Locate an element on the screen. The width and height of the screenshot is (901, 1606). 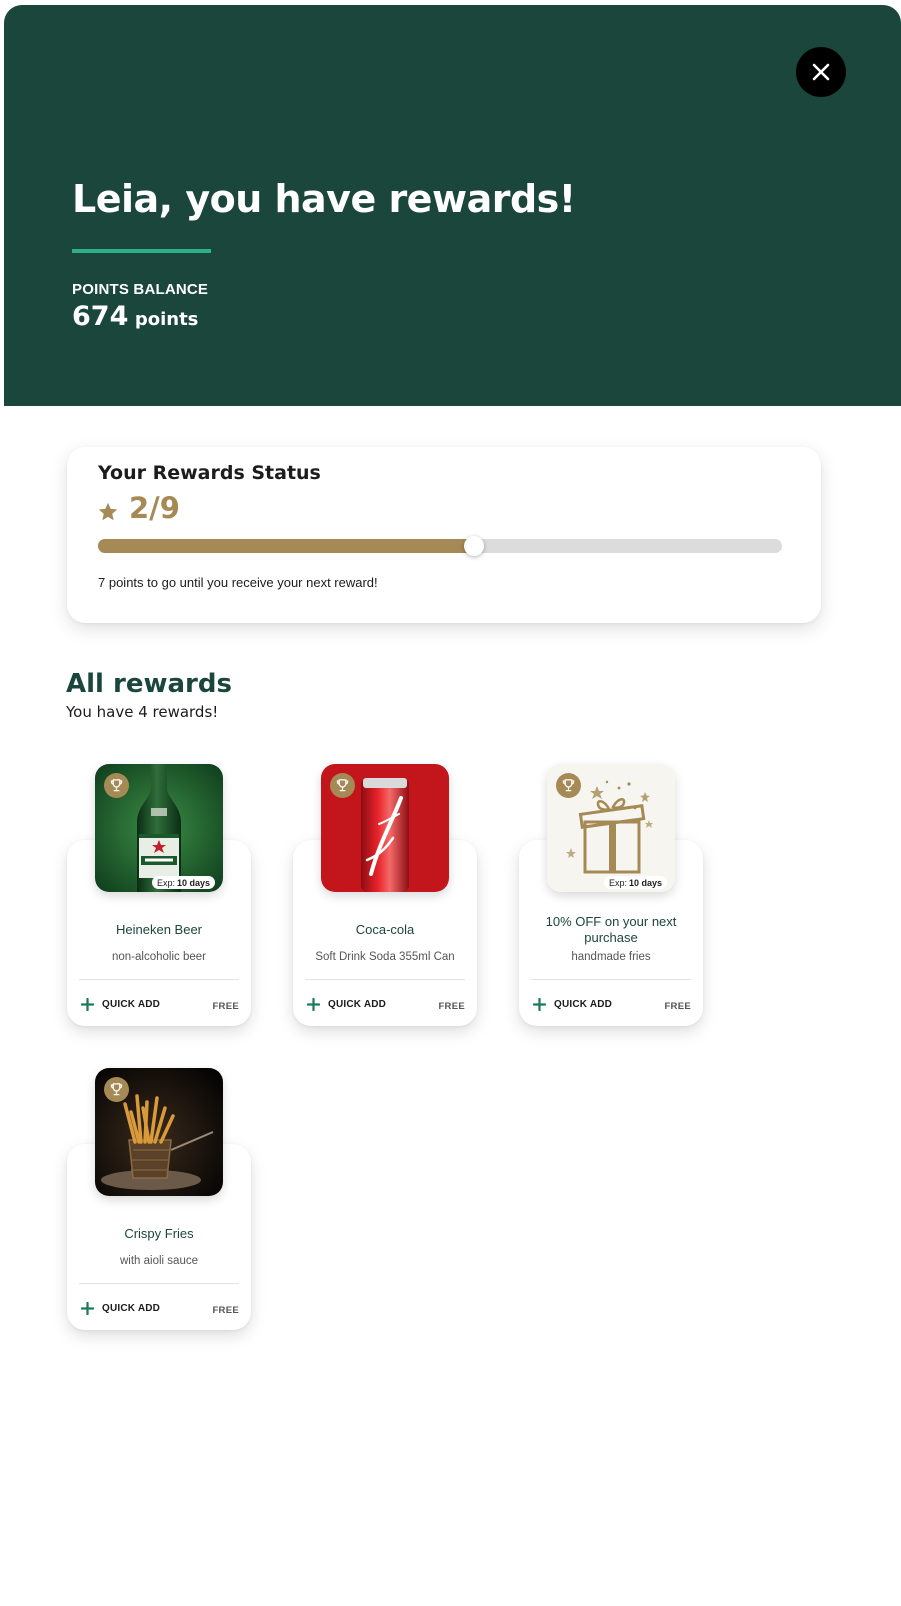
close-button is located at coordinates (821, 72).